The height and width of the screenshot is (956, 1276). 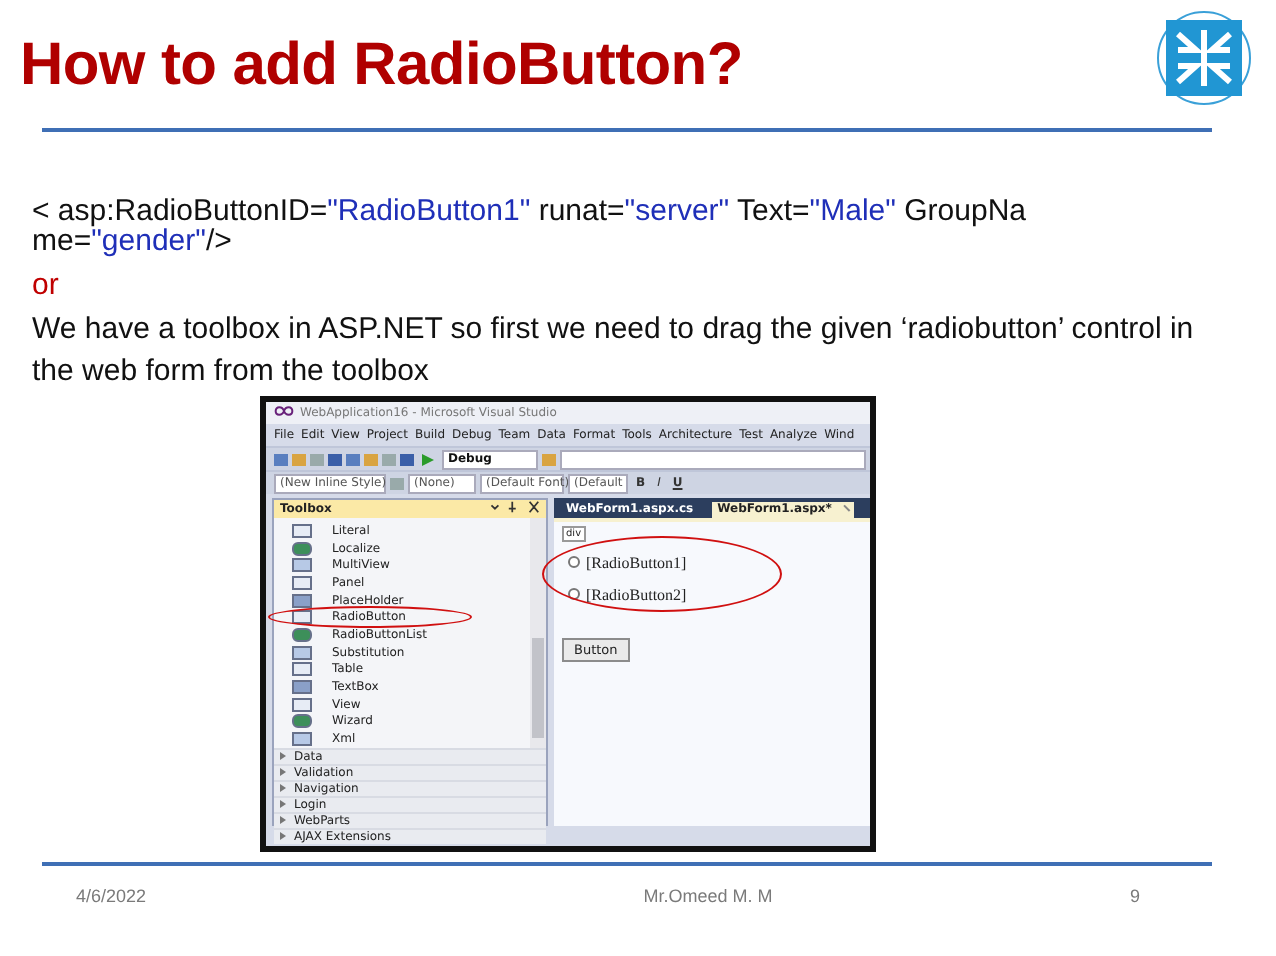 What do you see at coordinates (708, 896) in the screenshot?
I see `footer-author: Mr.Omeed M. M` at bounding box center [708, 896].